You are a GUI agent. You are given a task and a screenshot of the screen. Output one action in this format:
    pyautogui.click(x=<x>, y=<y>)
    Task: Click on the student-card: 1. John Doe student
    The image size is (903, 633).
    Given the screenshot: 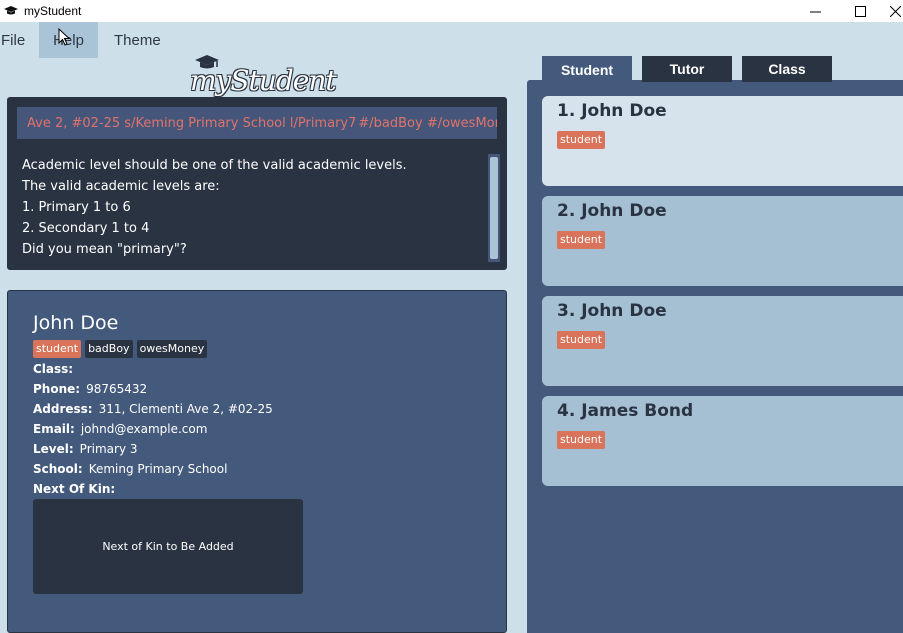 What is the action you would take?
    pyautogui.click(x=722, y=141)
    